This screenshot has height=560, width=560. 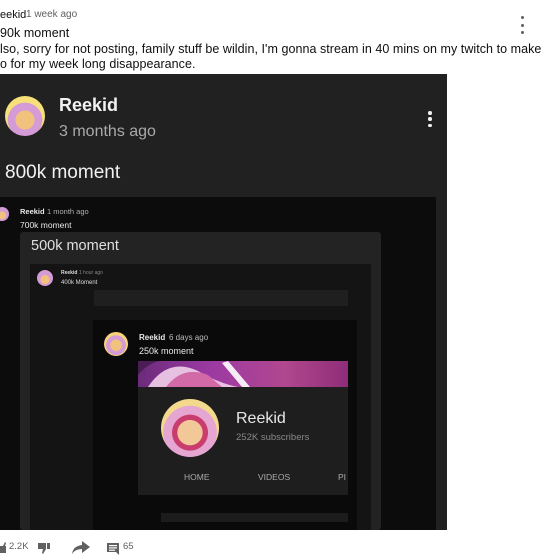 What do you see at coordinates (107, 131) in the screenshot?
I see `embed-time: 3 months ago` at bounding box center [107, 131].